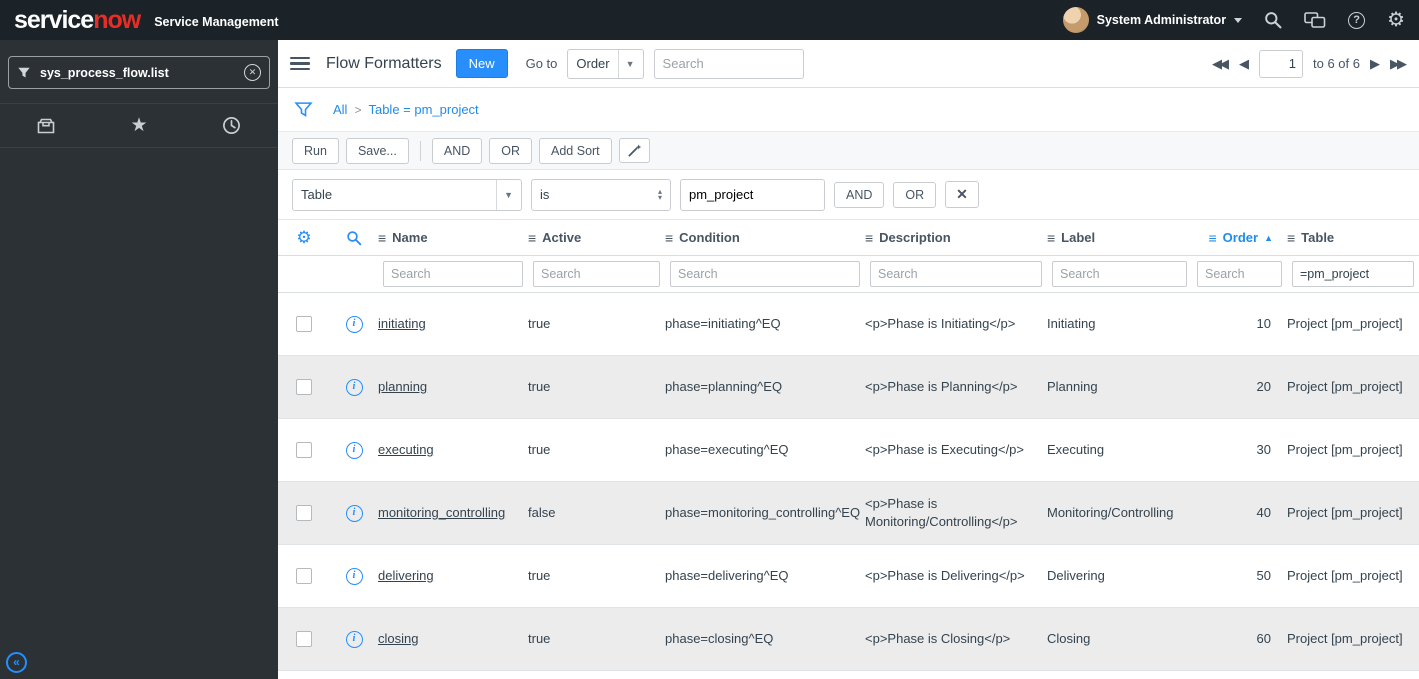 The height and width of the screenshot is (679, 1419). I want to click on chevron-down-icon: ▼, so click(504, 194).